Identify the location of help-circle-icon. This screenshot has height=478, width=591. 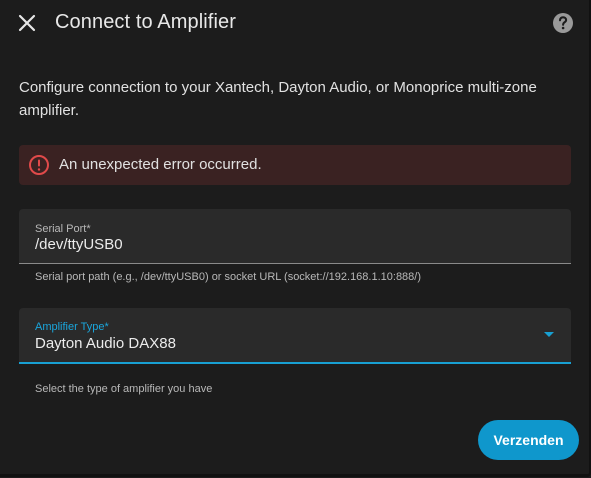
(563, 23).